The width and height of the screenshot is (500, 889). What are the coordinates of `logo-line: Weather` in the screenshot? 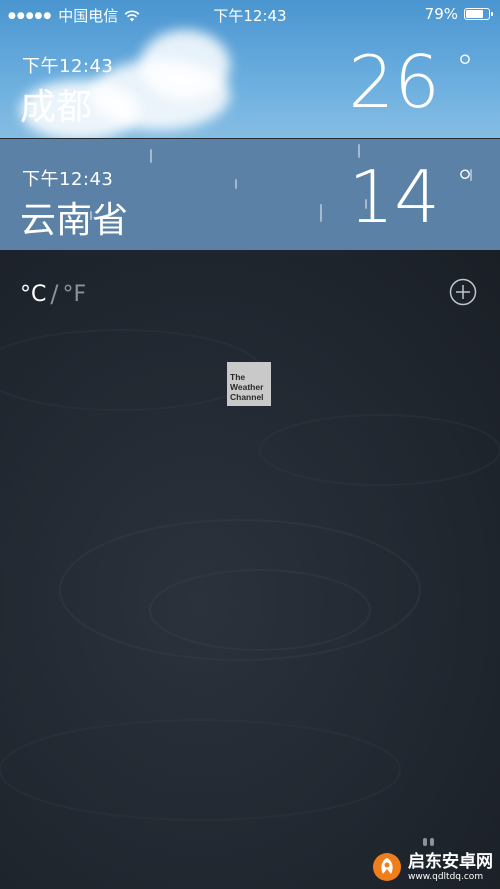 It's located at (247, 387).